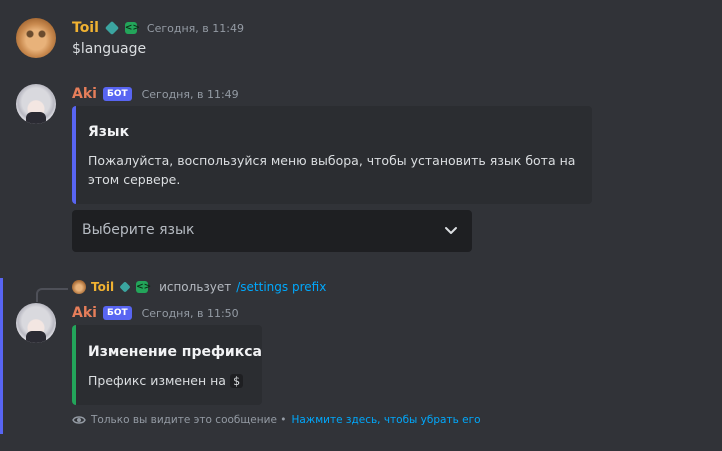 The image size is (722, 451). I want to click on reply-avatar, so click(79, 287).